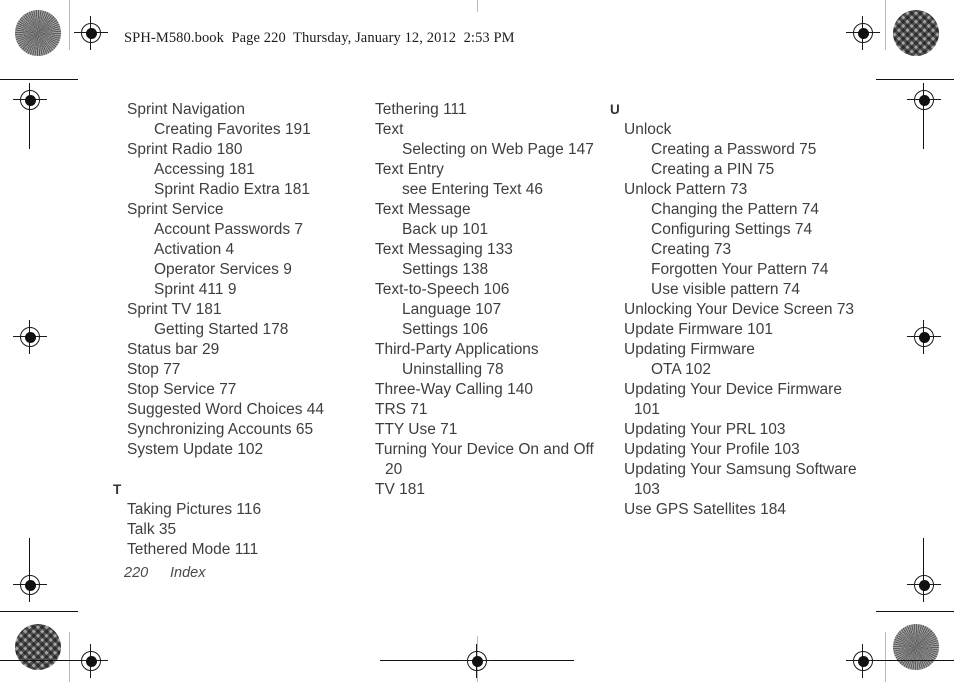 Image resolution: width=954 pixels, height=682 pixels. What do you see at coordinates (734, 149) in the screenshot?
I see `index-subentry: Creating a Password 75` at bounding box center [734, 149].